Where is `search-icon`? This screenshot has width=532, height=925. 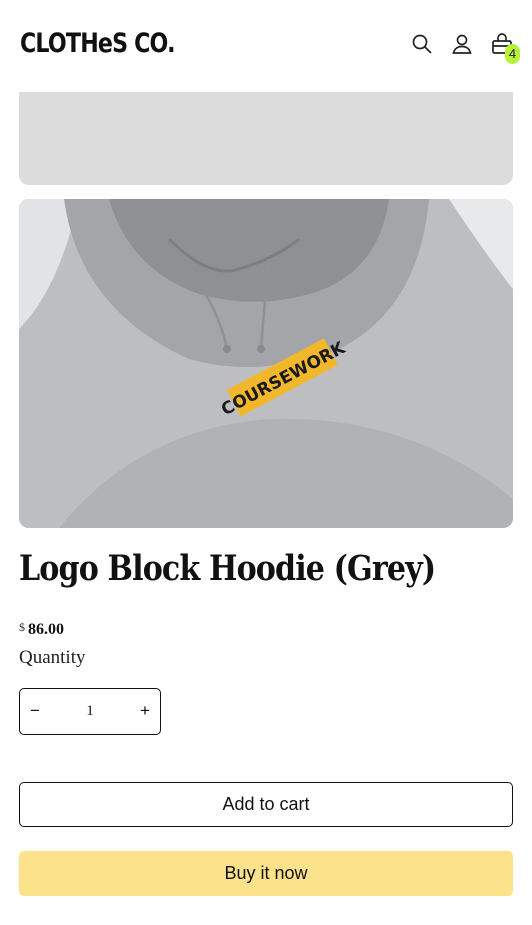
search-icon is located at coordinates (422, 44).